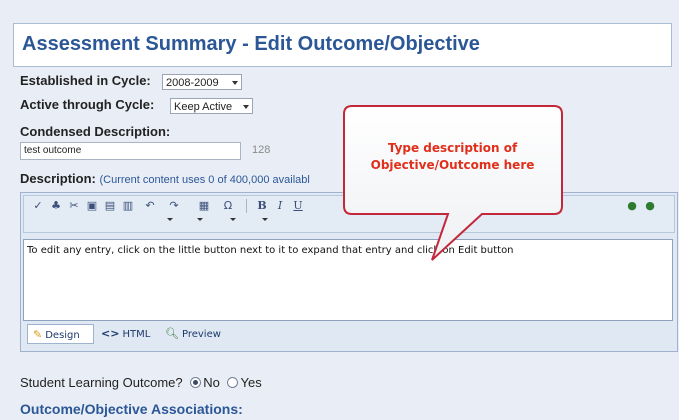 The height and width of the screenshot is (420, 679). What do you see at coordinates (95, 131) in the screenshot?
I see `condensed-label: Condensed Description:` at bounding box center [95, 131].